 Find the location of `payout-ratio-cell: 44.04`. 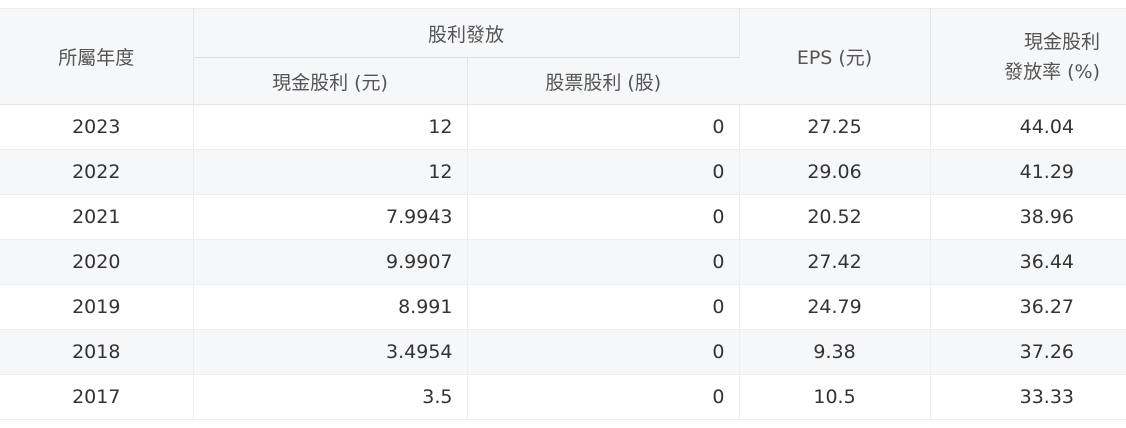

payout-ratio-cell: 44.04 is located at coordinates (1028, 127).